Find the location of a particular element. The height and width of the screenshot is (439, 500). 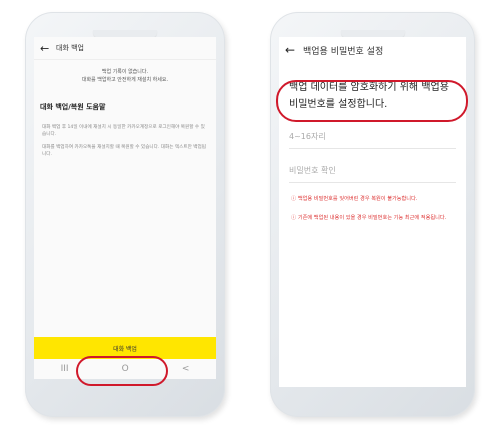

nav-back-icon: < is located at coordinates (186, 369).